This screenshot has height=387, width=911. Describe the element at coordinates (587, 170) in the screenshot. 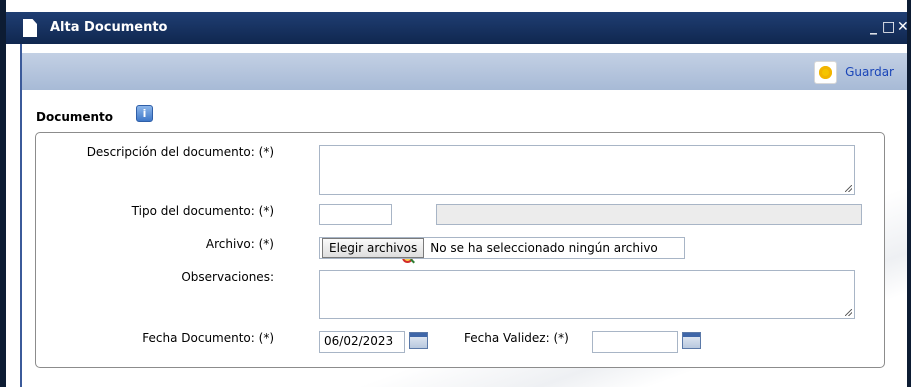

I see `descripcion-textarea` at that location.